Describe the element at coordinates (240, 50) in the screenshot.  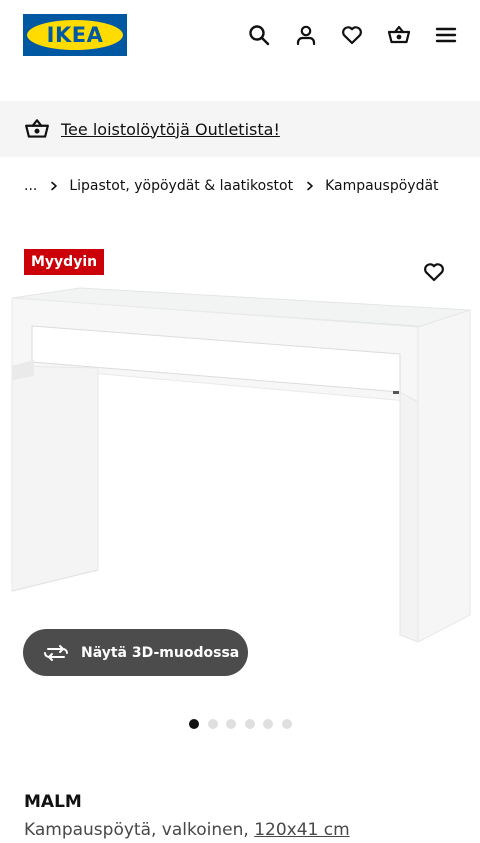
I see `header: IKEA` at that location.